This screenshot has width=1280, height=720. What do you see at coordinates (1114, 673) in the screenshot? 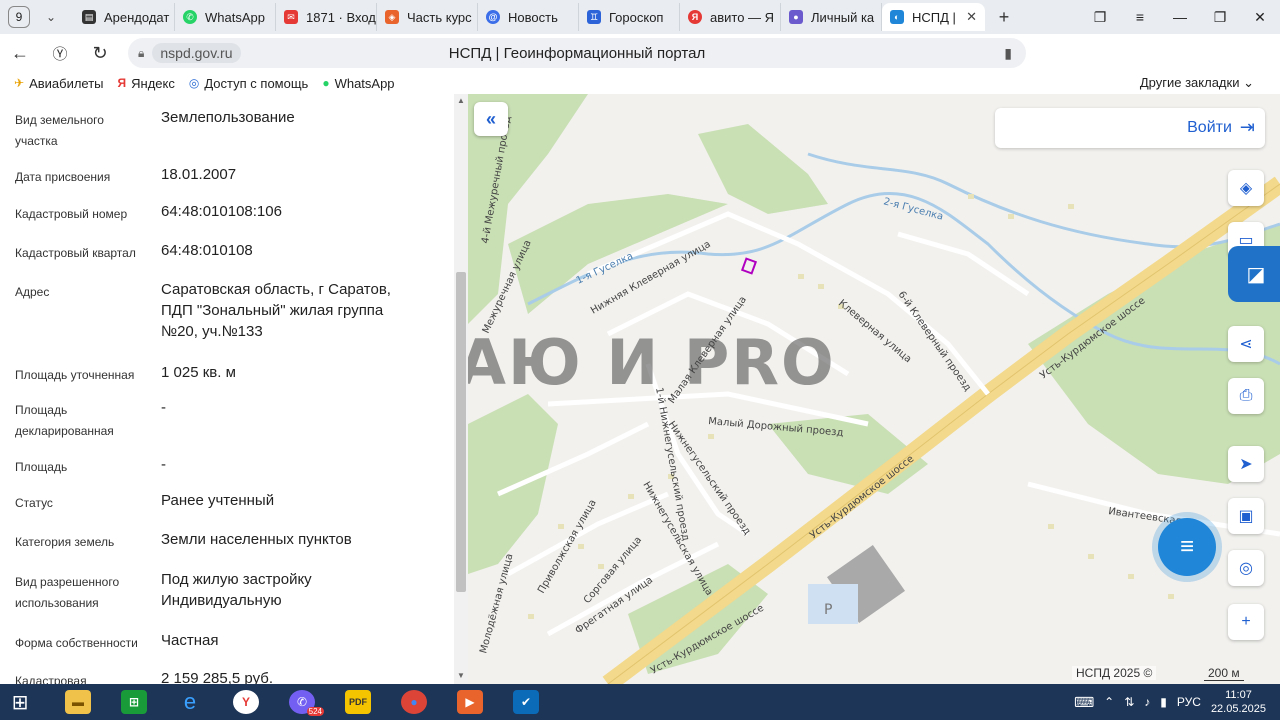
I see `map-copyright: НСПД 2025 ©` at bounding box center [1114, 673].